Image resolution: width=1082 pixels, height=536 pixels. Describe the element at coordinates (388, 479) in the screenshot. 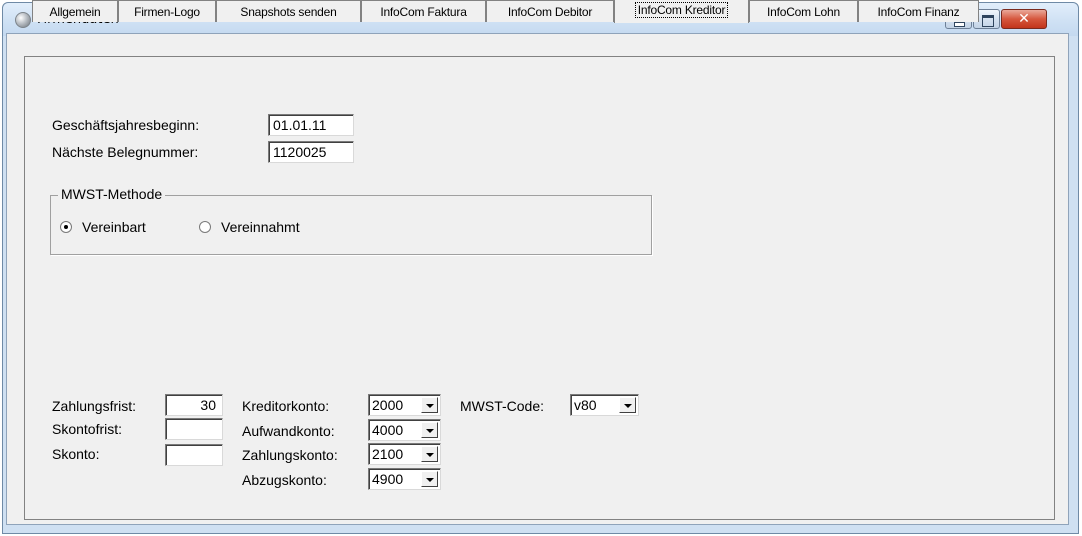

I see `abzugskonto-value: 4900` at that location.